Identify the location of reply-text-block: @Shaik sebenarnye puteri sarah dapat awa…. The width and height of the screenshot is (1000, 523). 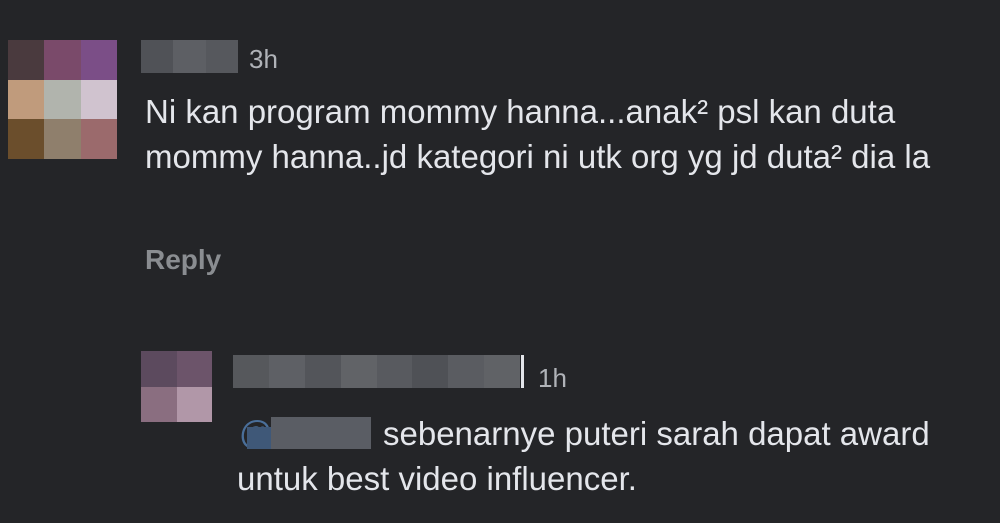
(607, 456).